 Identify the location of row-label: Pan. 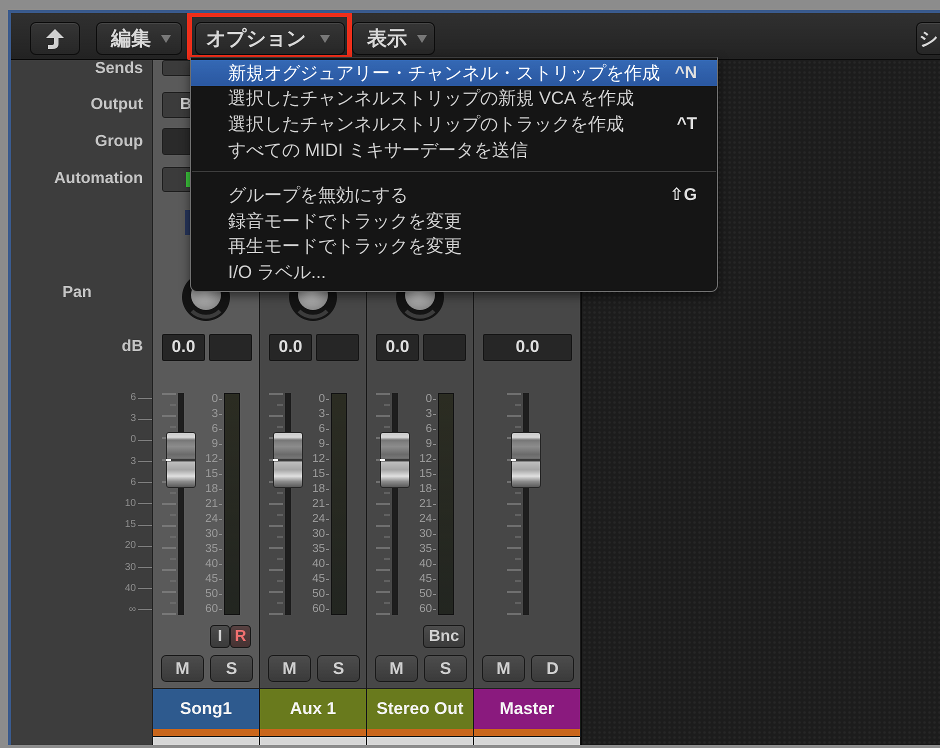
(77, 293).